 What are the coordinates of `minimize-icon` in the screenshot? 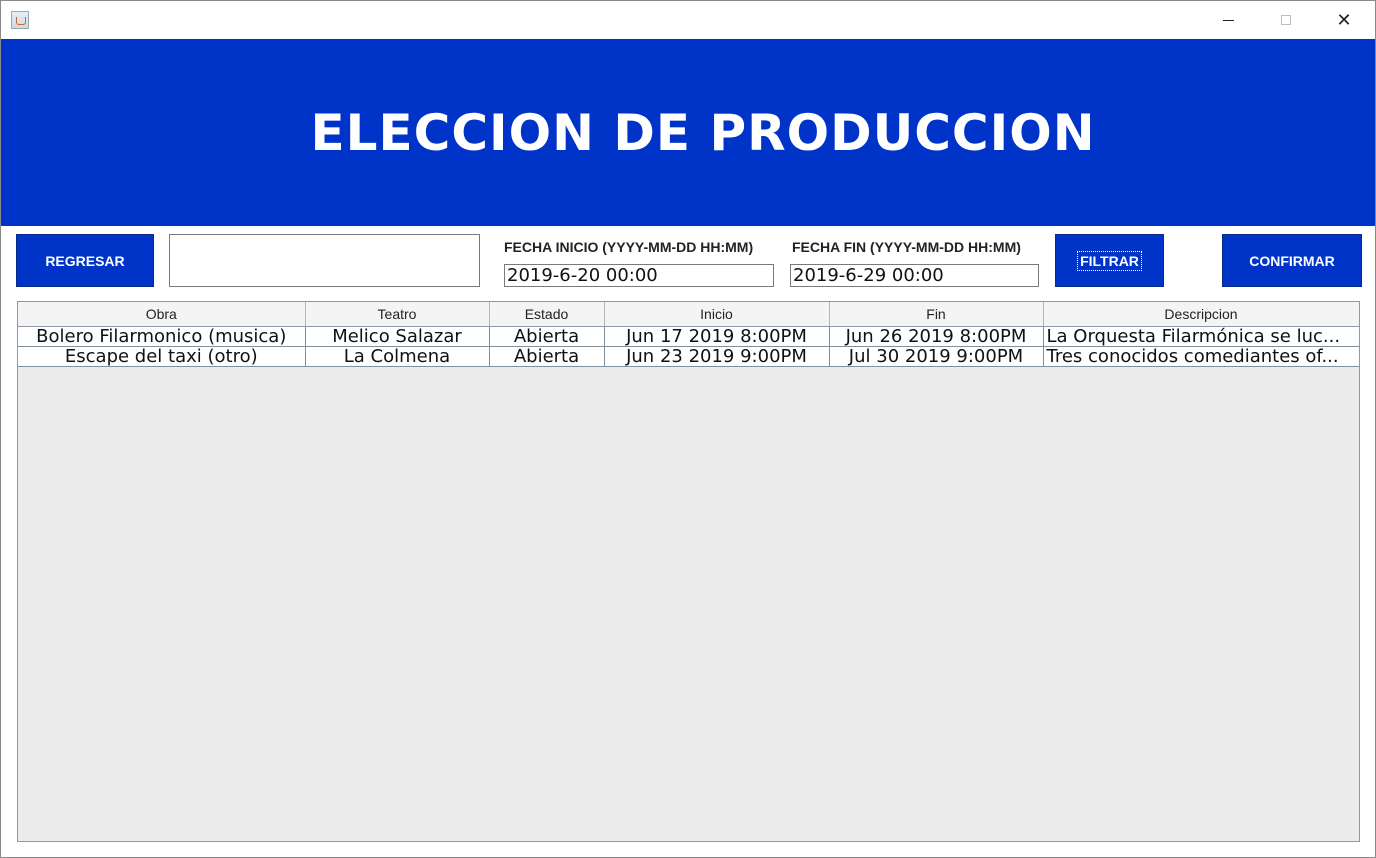 It's located at (1228, 20).